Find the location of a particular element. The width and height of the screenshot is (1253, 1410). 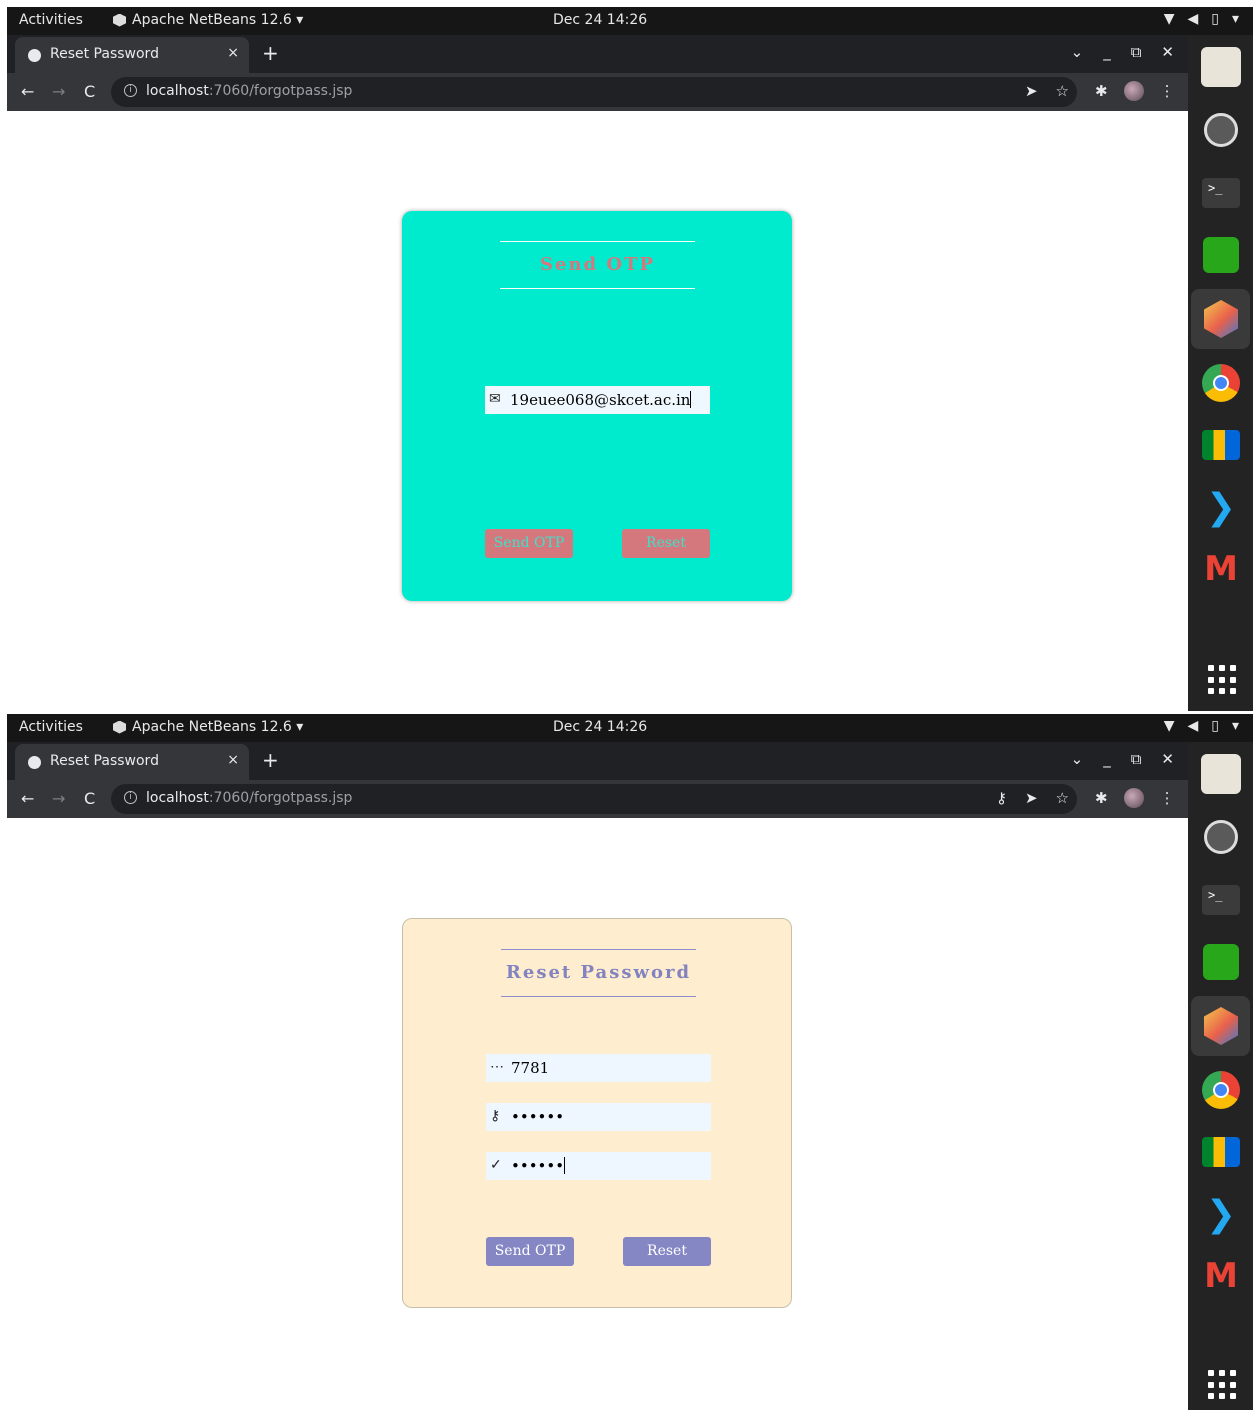

email-field: ✉ 19euee068@skcet.ac.in is located at coordinates (597, 400).